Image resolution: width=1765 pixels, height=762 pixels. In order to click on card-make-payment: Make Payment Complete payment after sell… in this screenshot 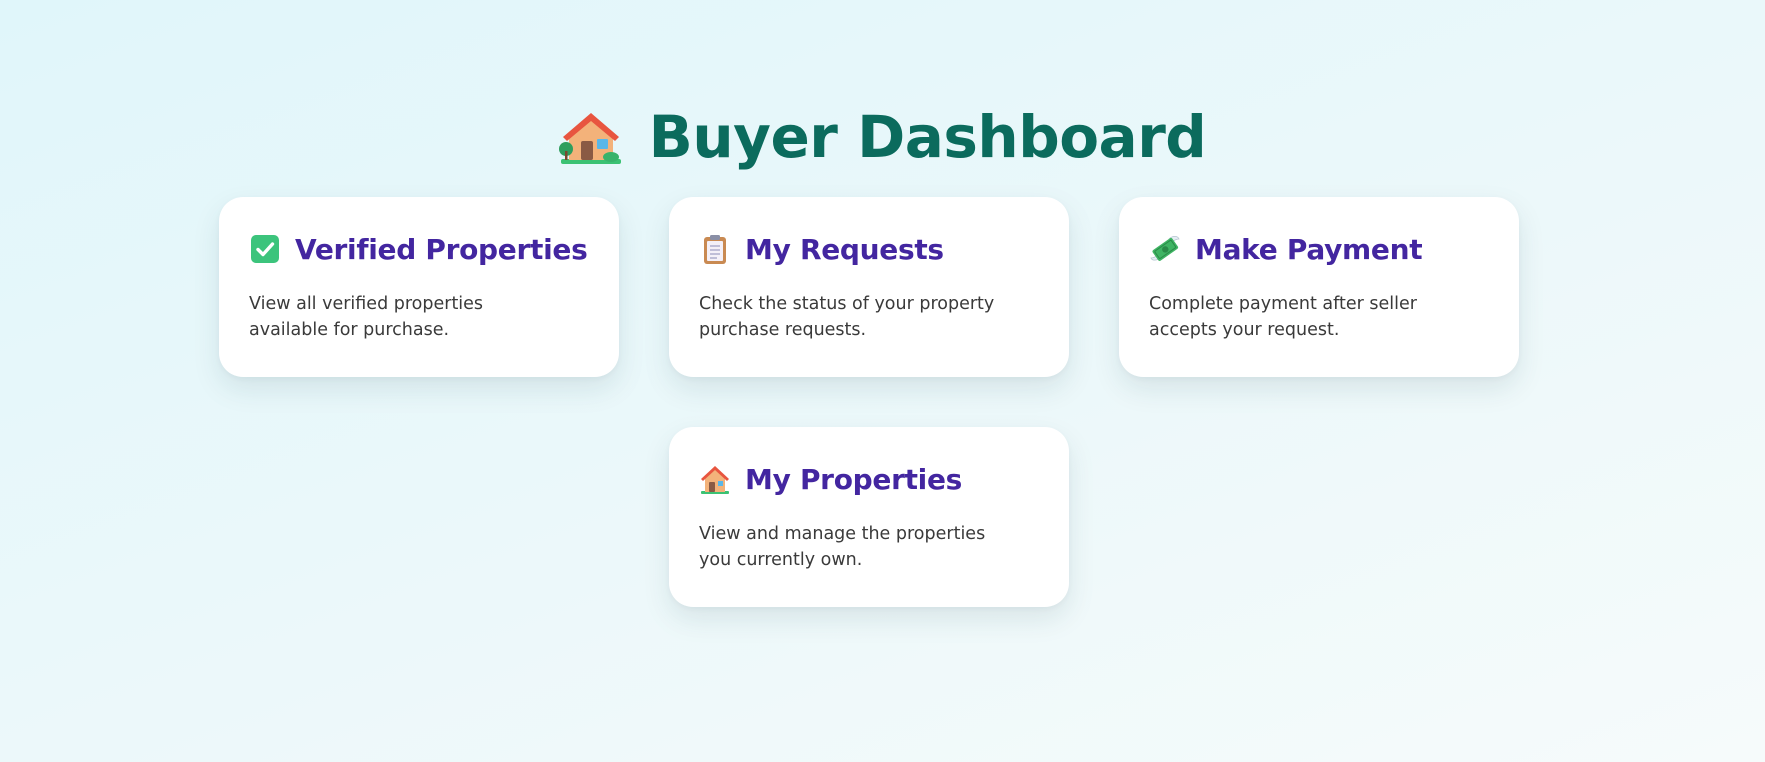, I will do `click(1319, 287)`.